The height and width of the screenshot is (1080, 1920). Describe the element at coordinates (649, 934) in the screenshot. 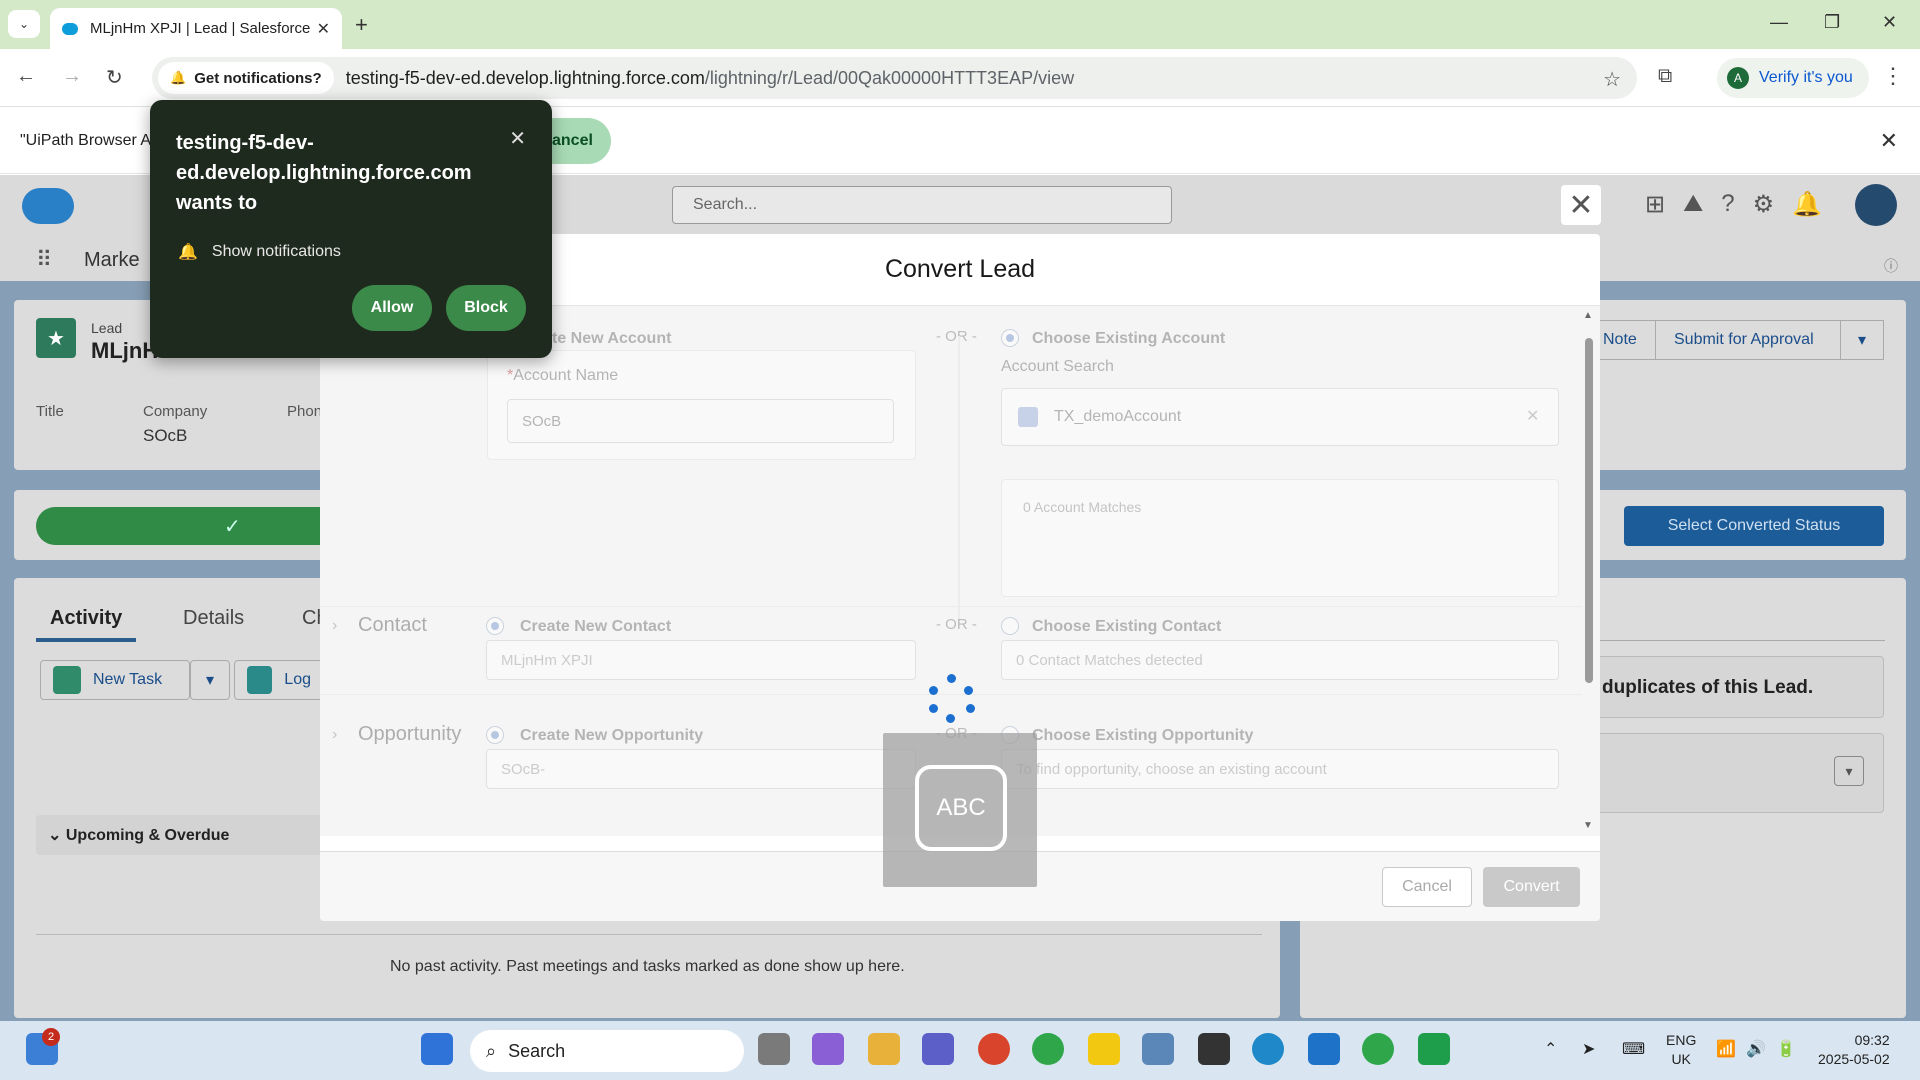

I see `activity-divider` at that location.